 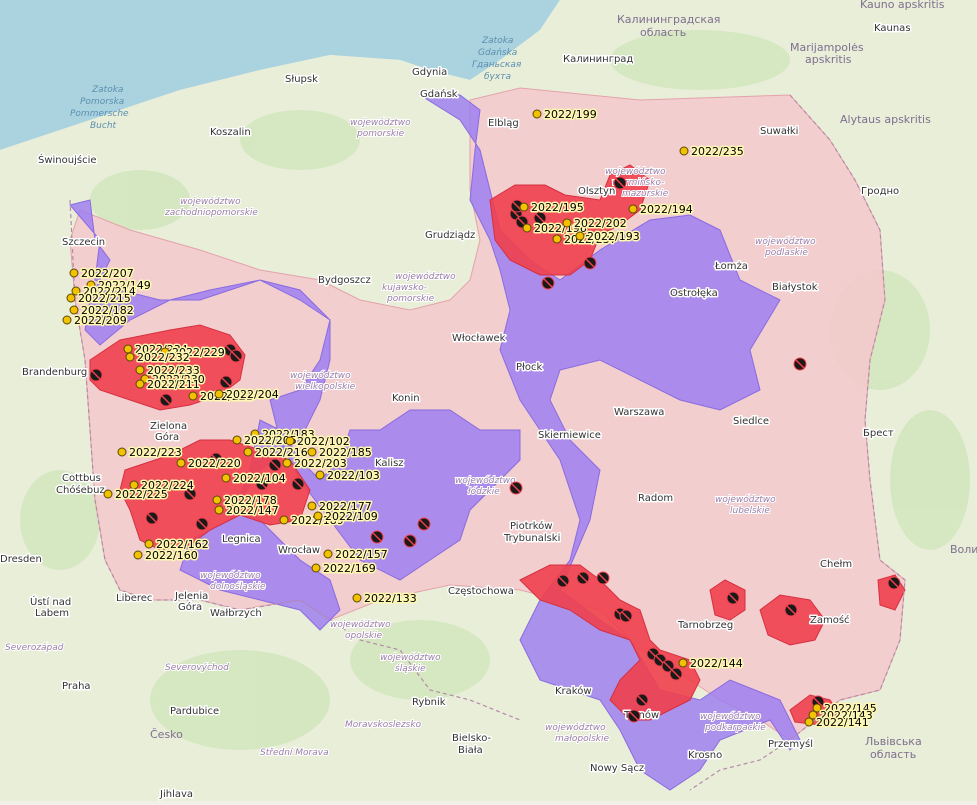 I want to click on svg-text: Bielsko-, so click(x=472, y=738).